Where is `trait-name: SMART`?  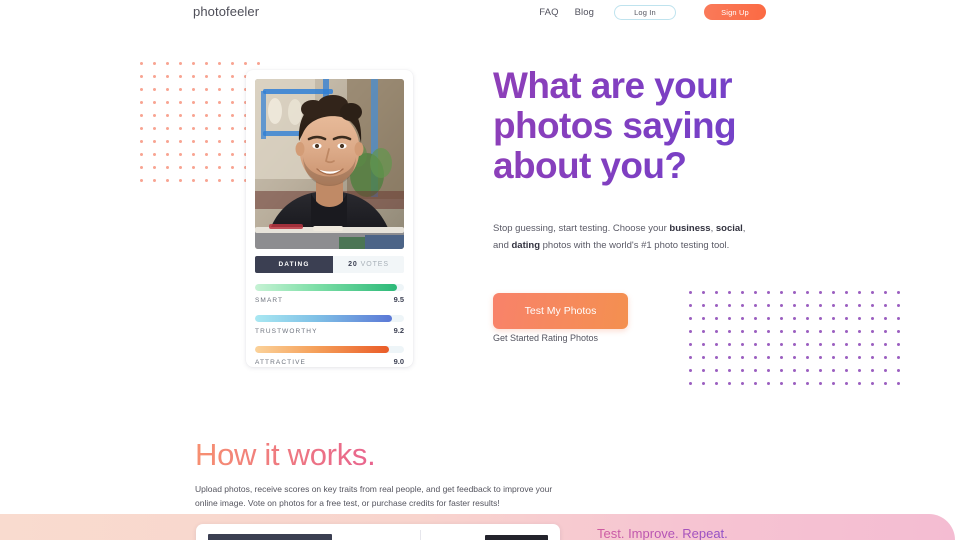
trait-name: SMART is located at coordinates (269, 300).